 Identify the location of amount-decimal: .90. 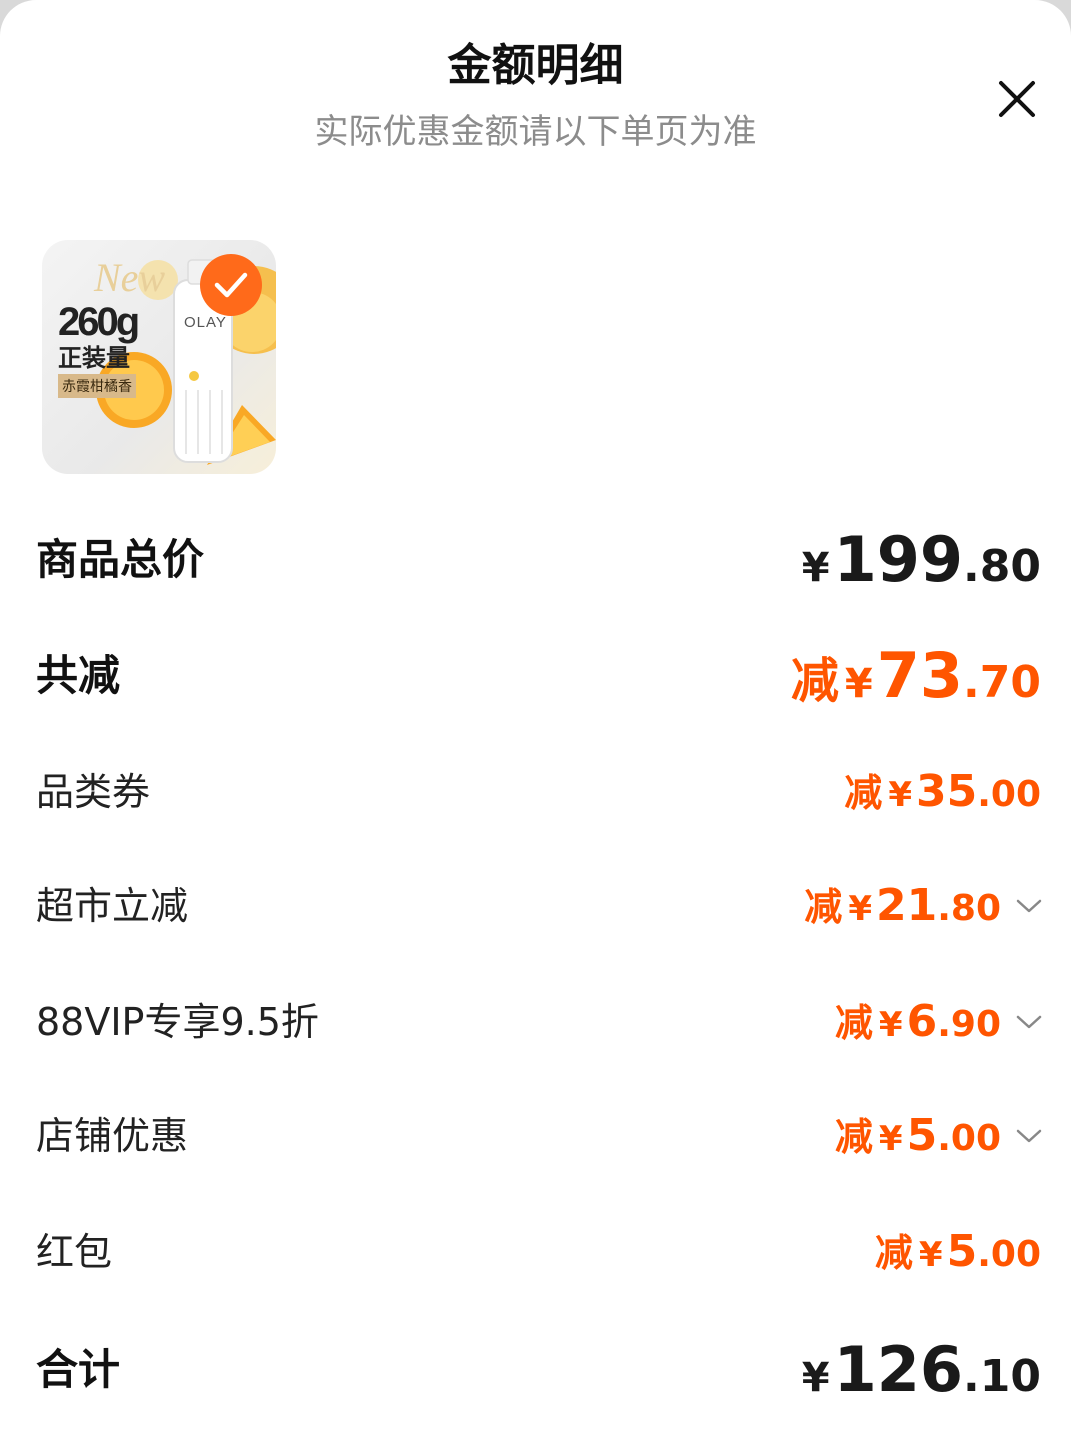
(969, 1024).